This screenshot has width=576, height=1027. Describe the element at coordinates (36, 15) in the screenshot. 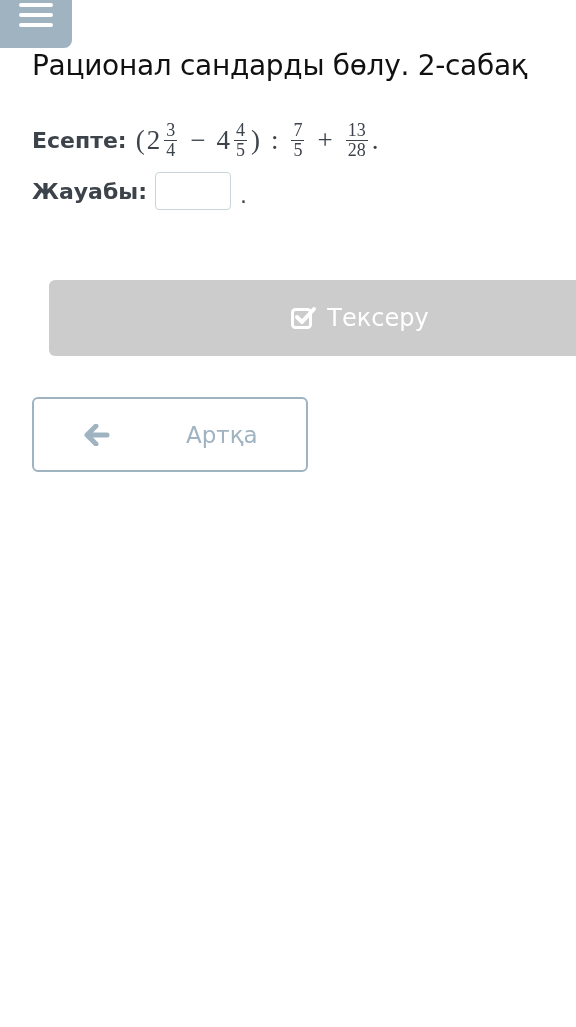

I see `menu-icon` at that location.